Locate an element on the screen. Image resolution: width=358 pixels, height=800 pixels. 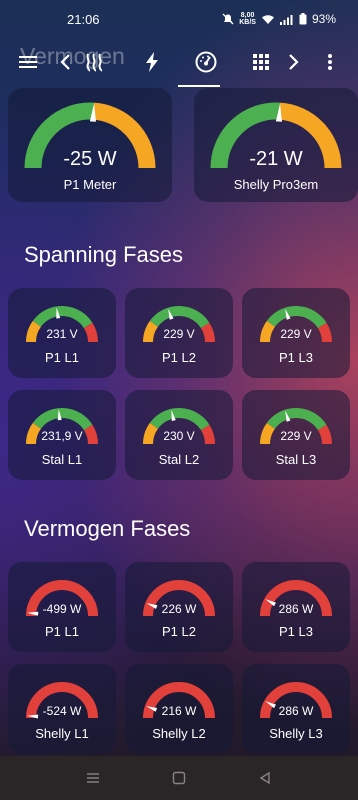
gauge-value: 230 V is located at coordinates (179, 436).